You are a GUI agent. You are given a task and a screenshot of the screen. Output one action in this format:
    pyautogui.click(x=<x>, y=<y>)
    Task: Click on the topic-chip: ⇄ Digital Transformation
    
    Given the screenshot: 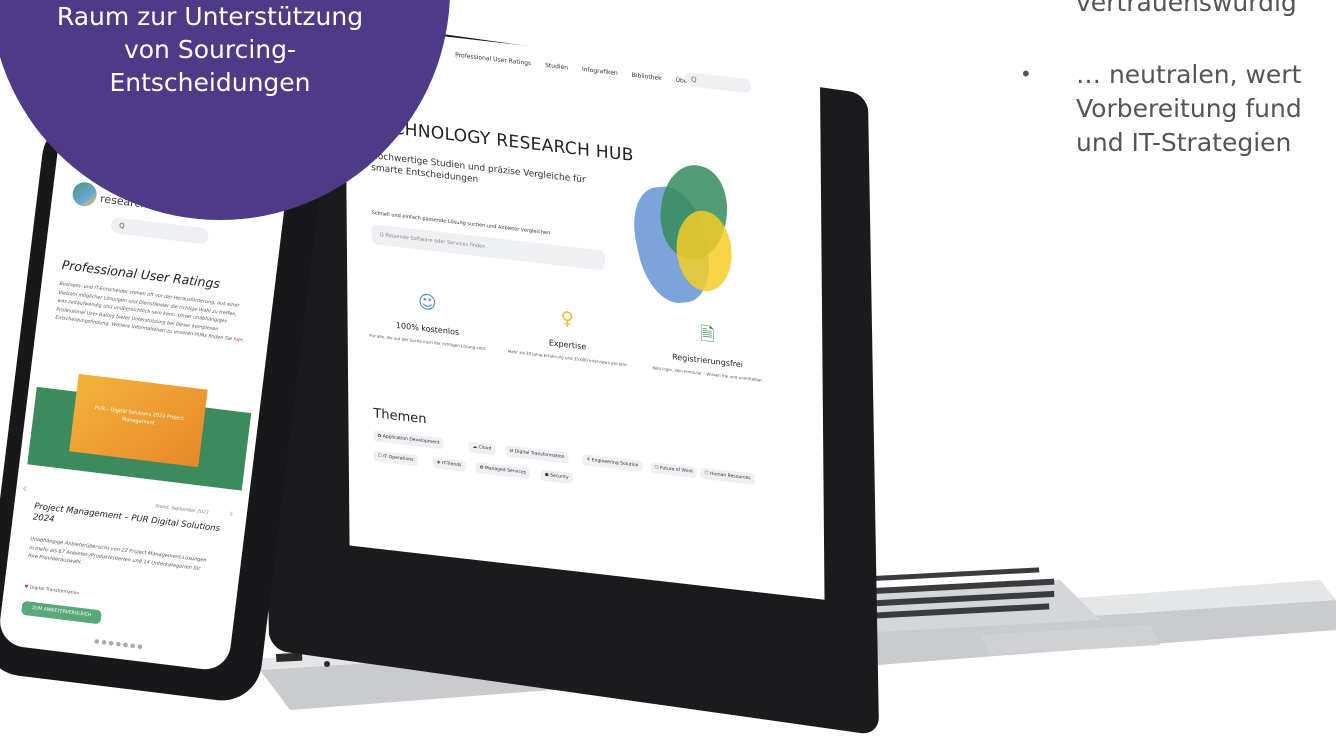 What is the action you would take?
    pyautogui.click(x=537, y=454)
    